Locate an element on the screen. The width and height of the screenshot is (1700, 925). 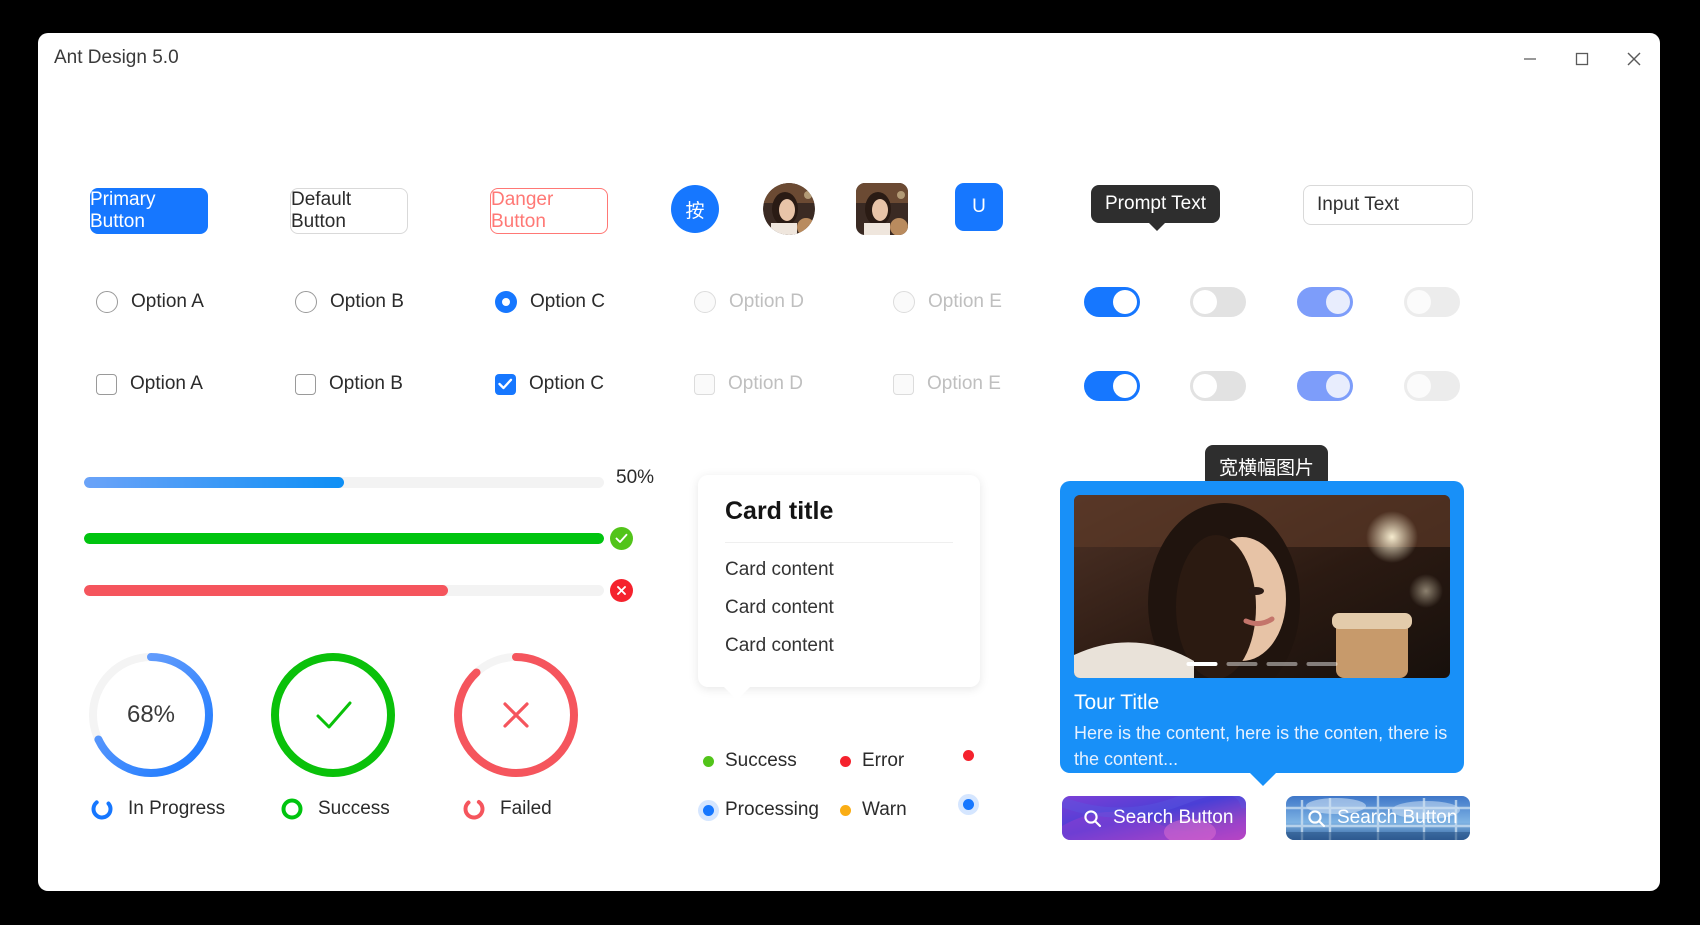
radio-option-c: Option C is located at coordinates (550, 302).